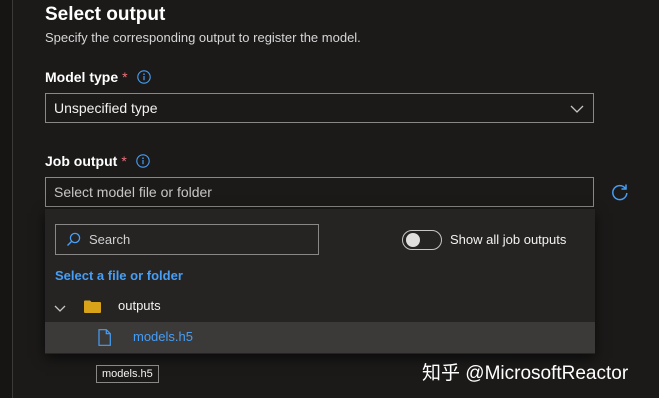 The width and height of the screenshot is (659, 398). What do you see at coordinates (422, 240) in the screenshot?
I see `show-all-outputs-toggle` at bounding box center [422, 240].